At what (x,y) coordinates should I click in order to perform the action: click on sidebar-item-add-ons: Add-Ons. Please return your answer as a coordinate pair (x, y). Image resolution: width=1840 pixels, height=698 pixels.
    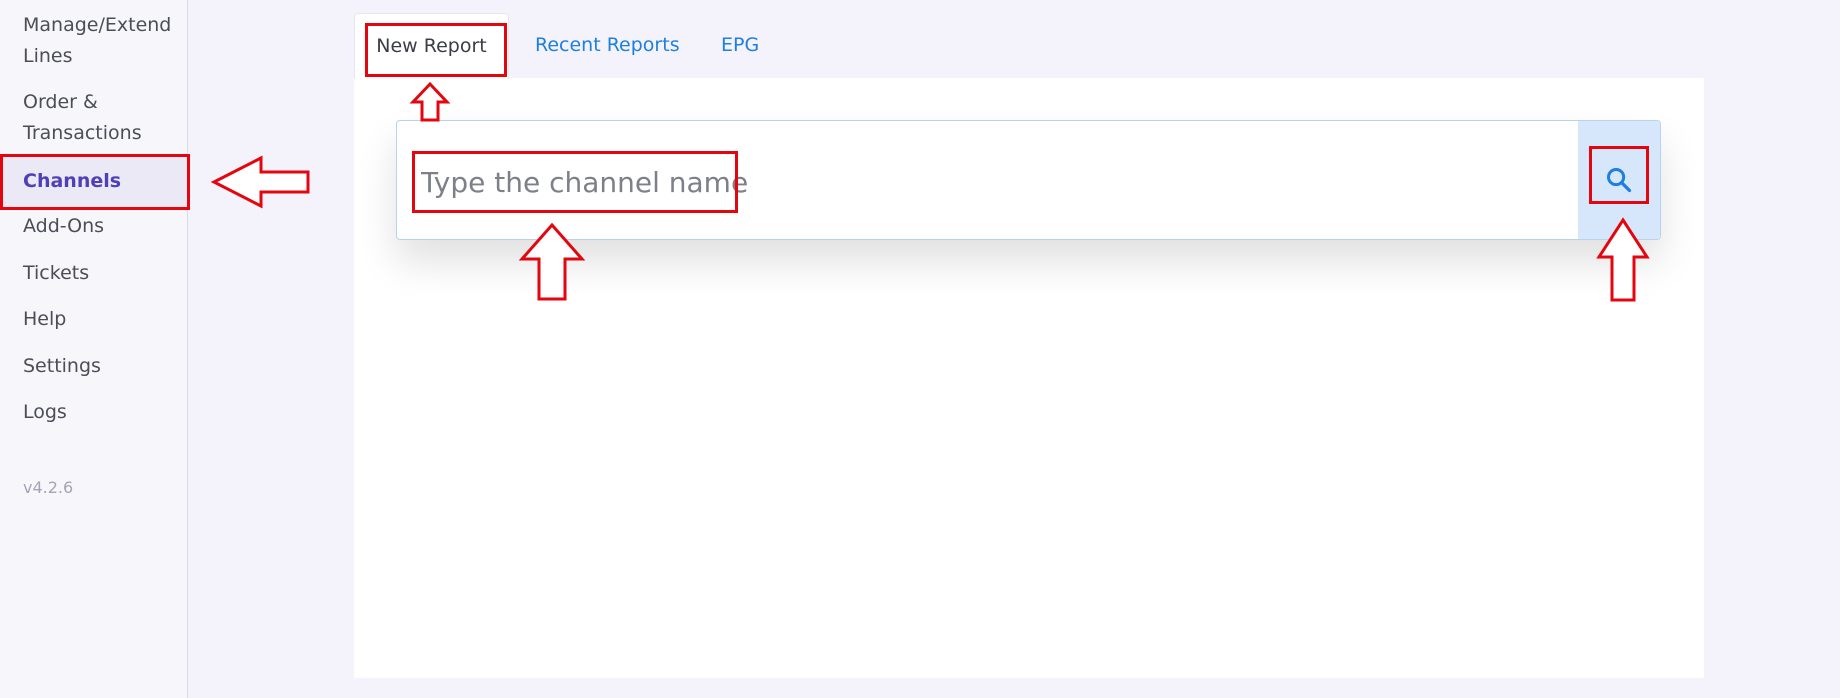
    Looking at the image, I should click on (103, 226).